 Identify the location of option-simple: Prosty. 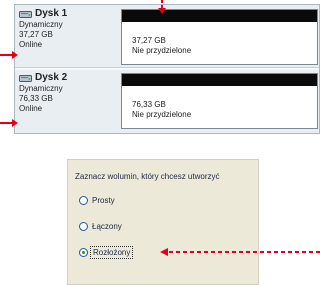
(97, 200).